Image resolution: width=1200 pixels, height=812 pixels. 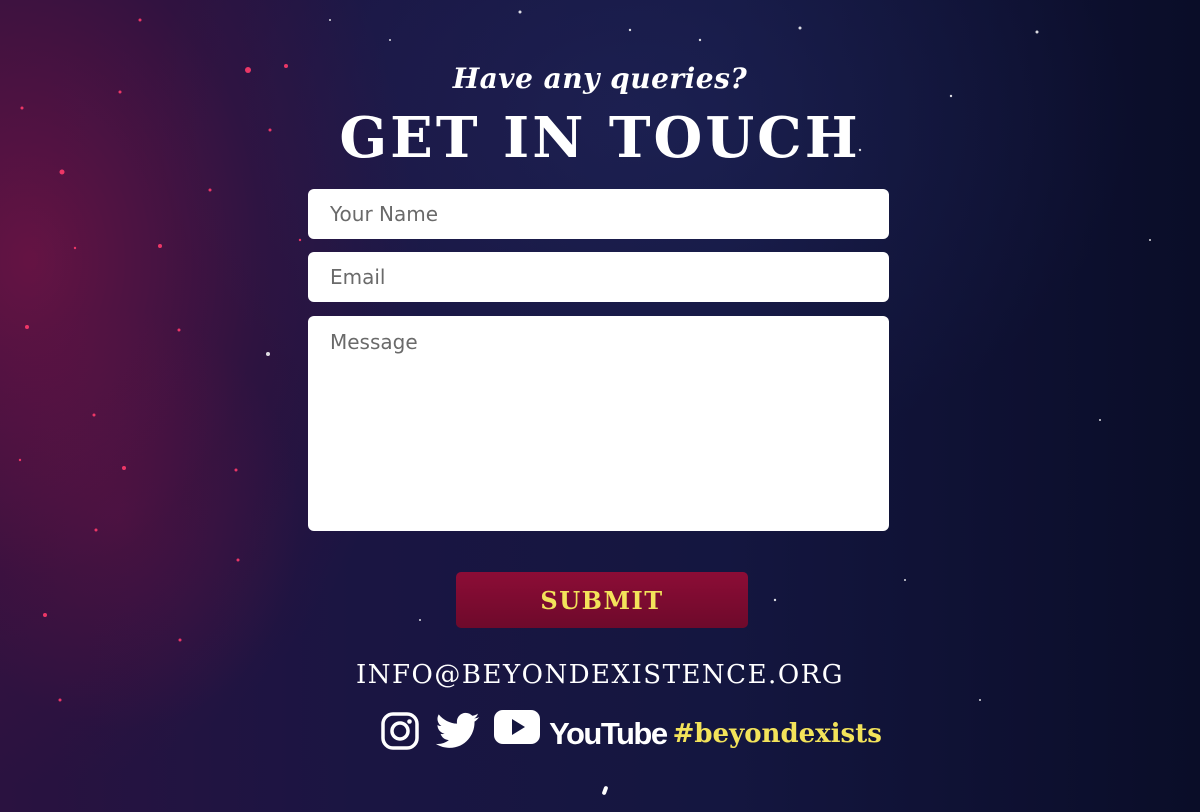 I want to click on social-links: YouTube #beyondexists, so click(x=631, y=731).